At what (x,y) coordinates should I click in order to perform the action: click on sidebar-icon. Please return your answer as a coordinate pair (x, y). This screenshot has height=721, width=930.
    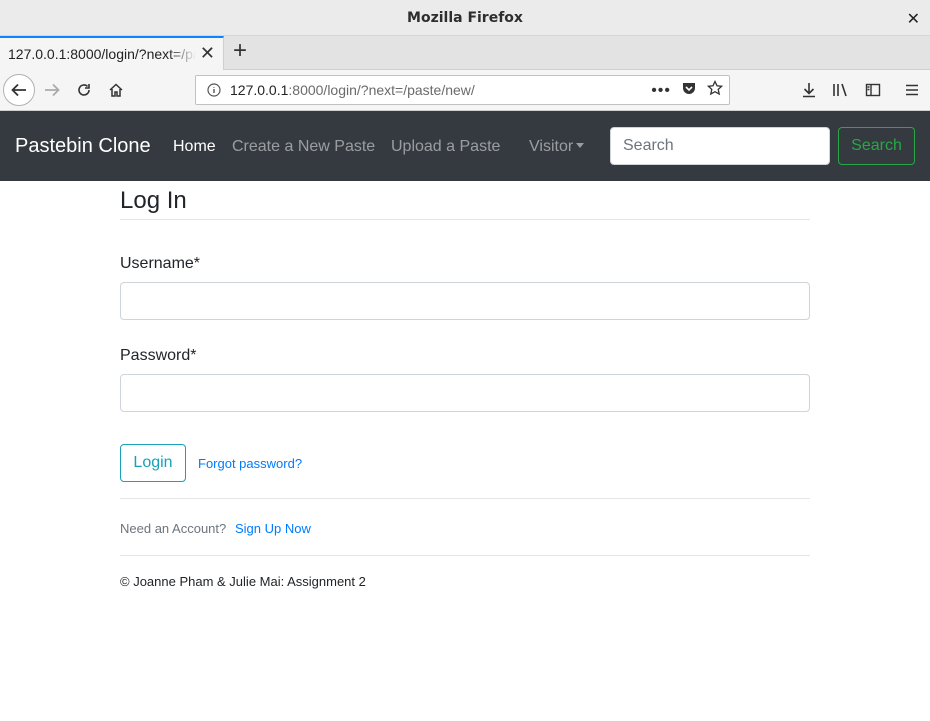
    Looking at the image, I should click on (873, 90).